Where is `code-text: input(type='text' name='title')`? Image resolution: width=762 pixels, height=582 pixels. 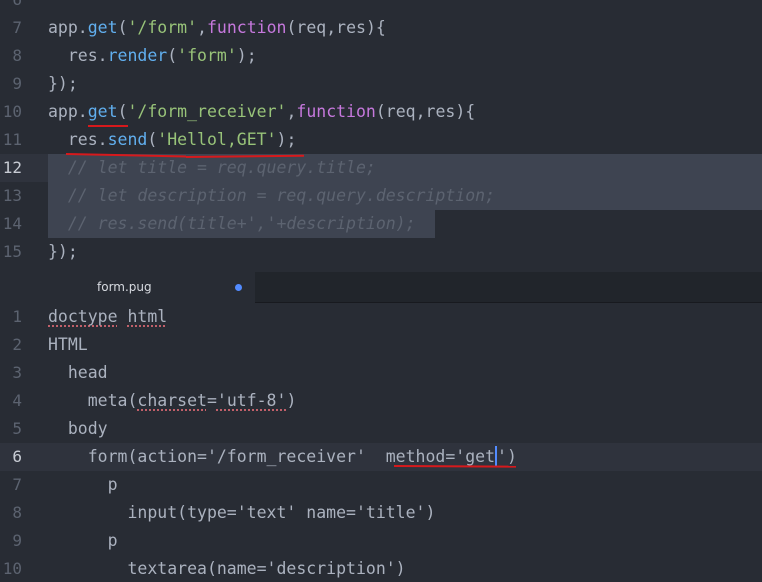
code-text: input(type='text' name='title') is located at coordinates (241, 513).